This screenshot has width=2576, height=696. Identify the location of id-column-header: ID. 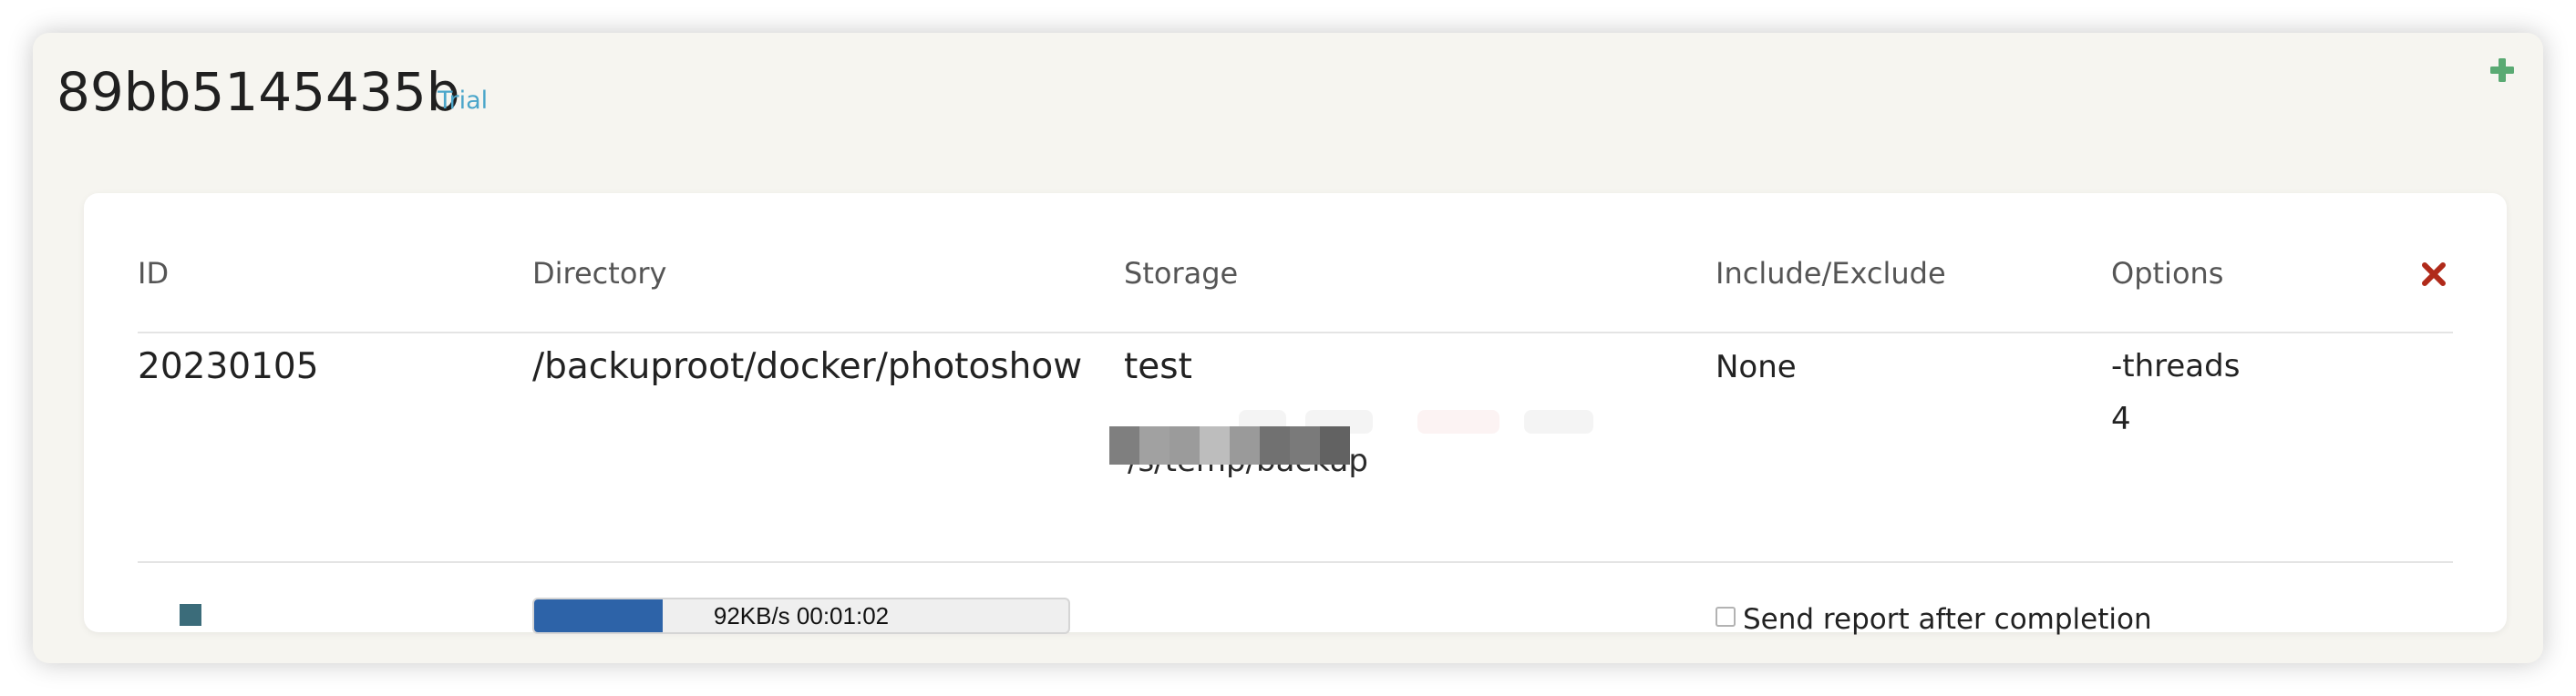
(154, 273).